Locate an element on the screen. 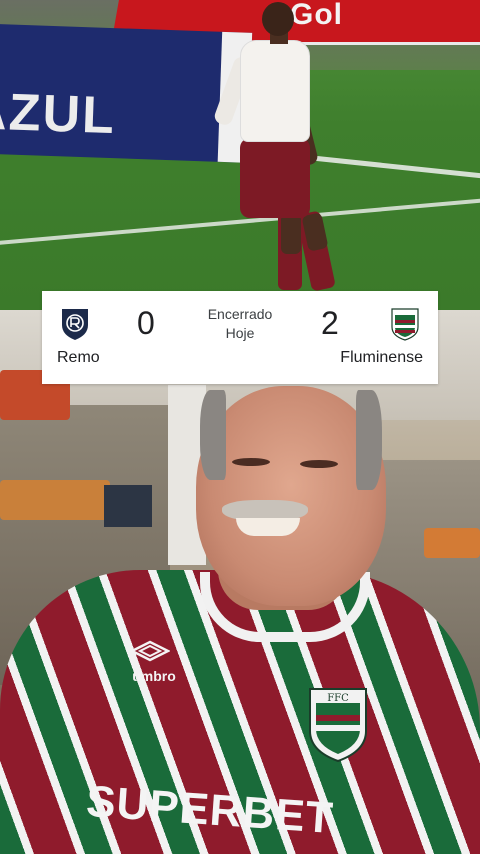 This screenshot has height=854, width=480. jersey-brand-text: umbro is located at coordinates (154, 676).